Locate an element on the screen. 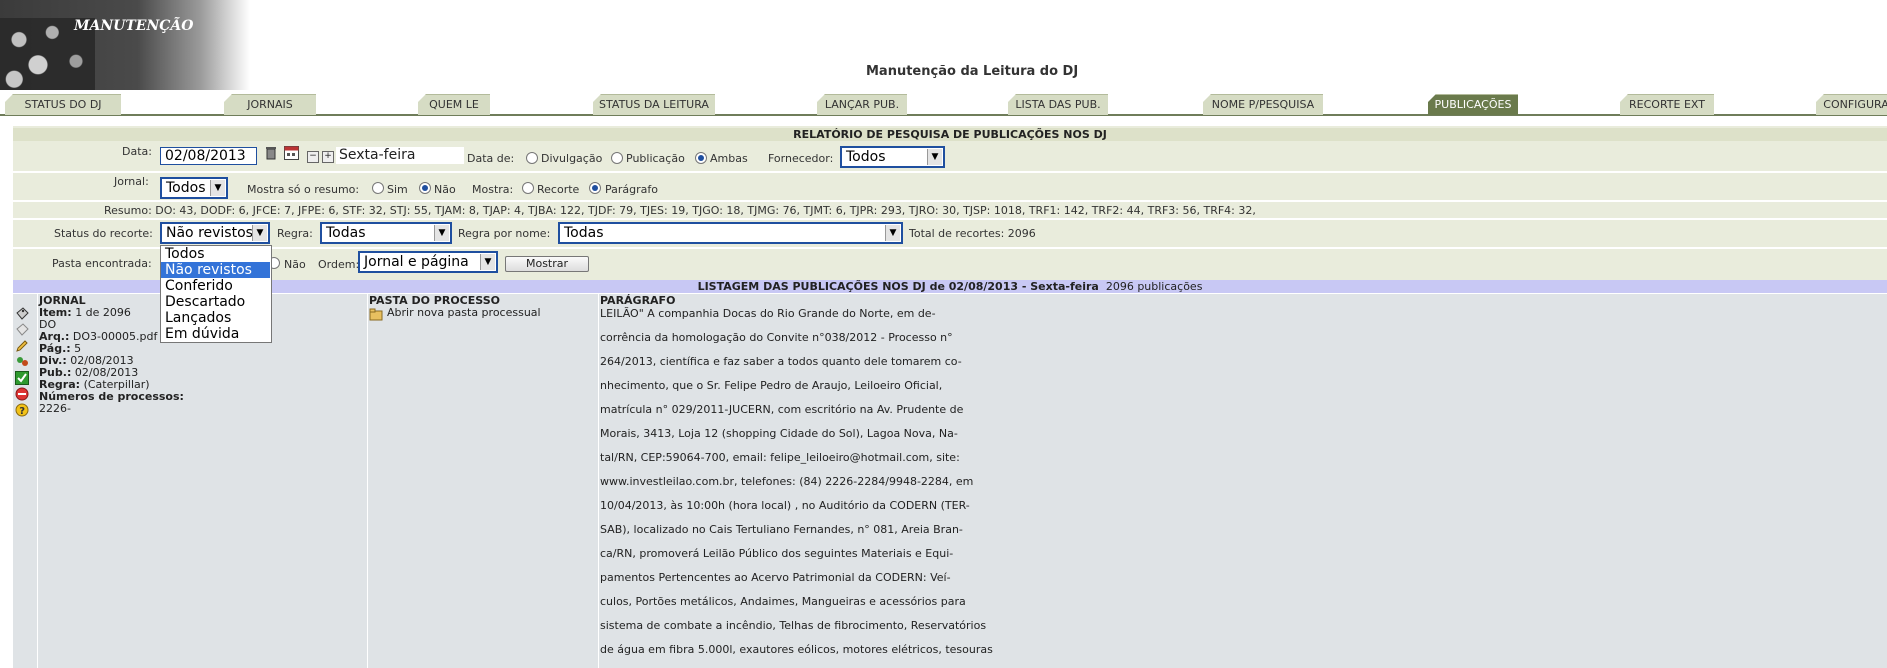 The width and height of the screenshot is (1887, 668). radio-resumo-nao-circle is located at coordinates (425, 188).